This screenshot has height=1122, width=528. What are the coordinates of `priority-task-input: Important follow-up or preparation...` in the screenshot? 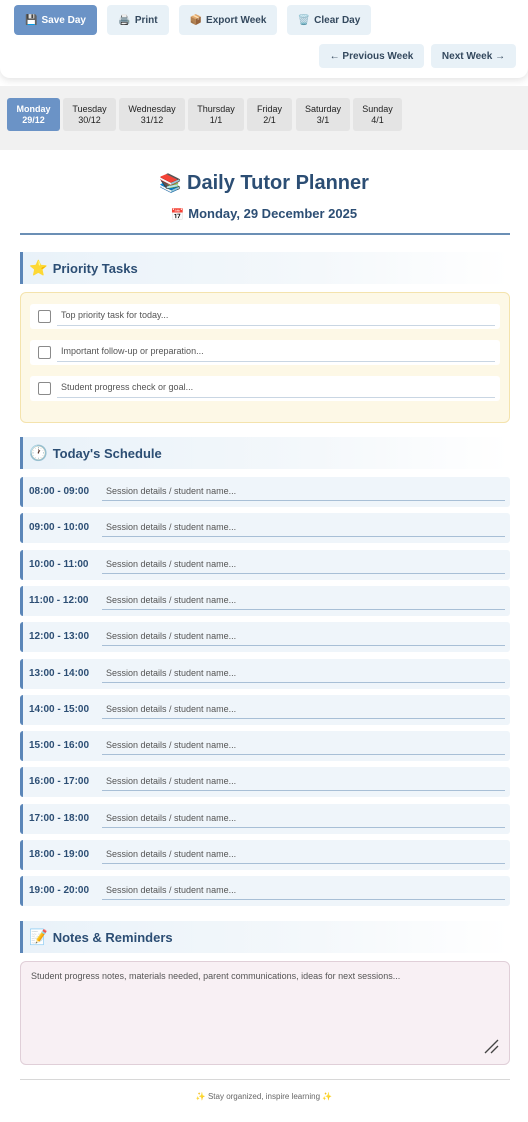 It's located at (276, 351).